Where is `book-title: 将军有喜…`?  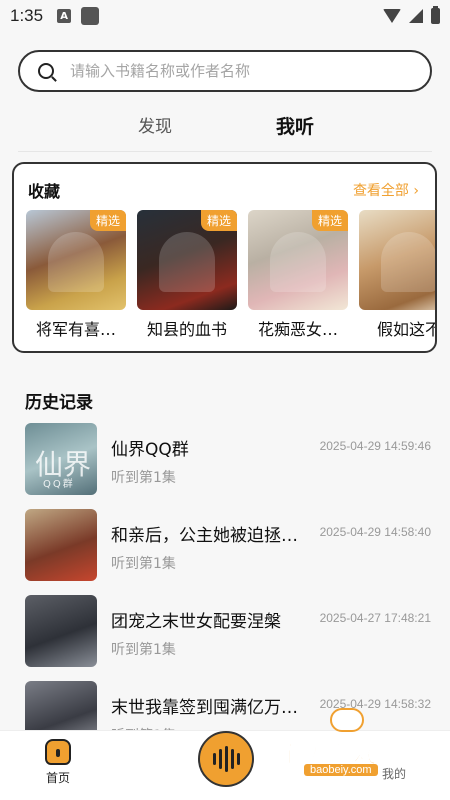
book-title: 将军有喜… is located at coordinates (75, 329).